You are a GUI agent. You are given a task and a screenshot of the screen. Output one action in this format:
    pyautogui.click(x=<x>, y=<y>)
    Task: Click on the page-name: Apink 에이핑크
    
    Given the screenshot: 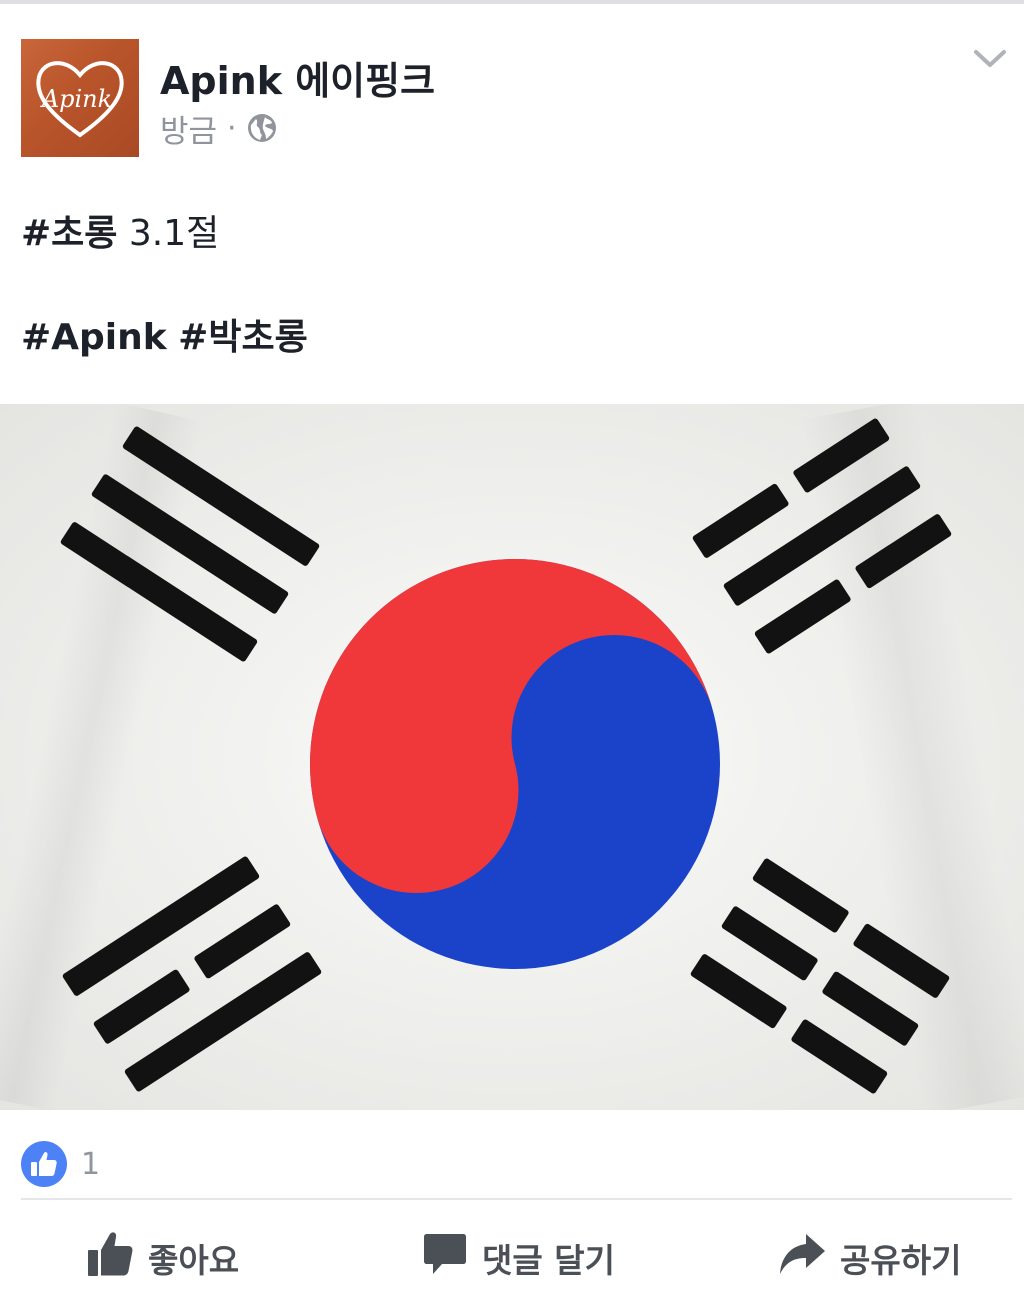 What is the action you would take?
    pyautogui.click(x=297, y=77)
    